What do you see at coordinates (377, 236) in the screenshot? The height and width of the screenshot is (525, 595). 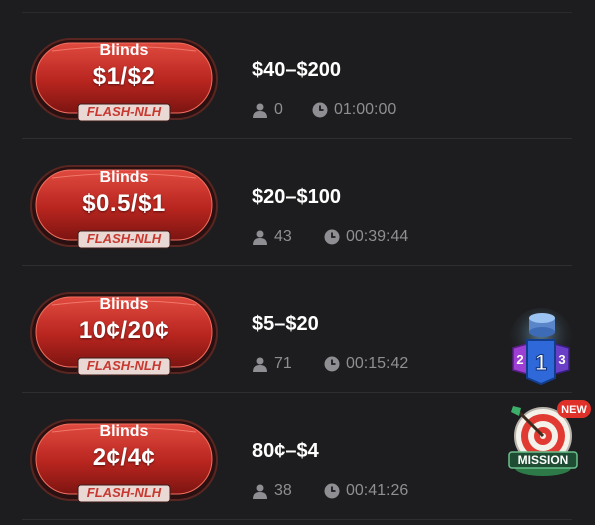 I see `time-value: 00:39:44` at bounding box center [377, 236].